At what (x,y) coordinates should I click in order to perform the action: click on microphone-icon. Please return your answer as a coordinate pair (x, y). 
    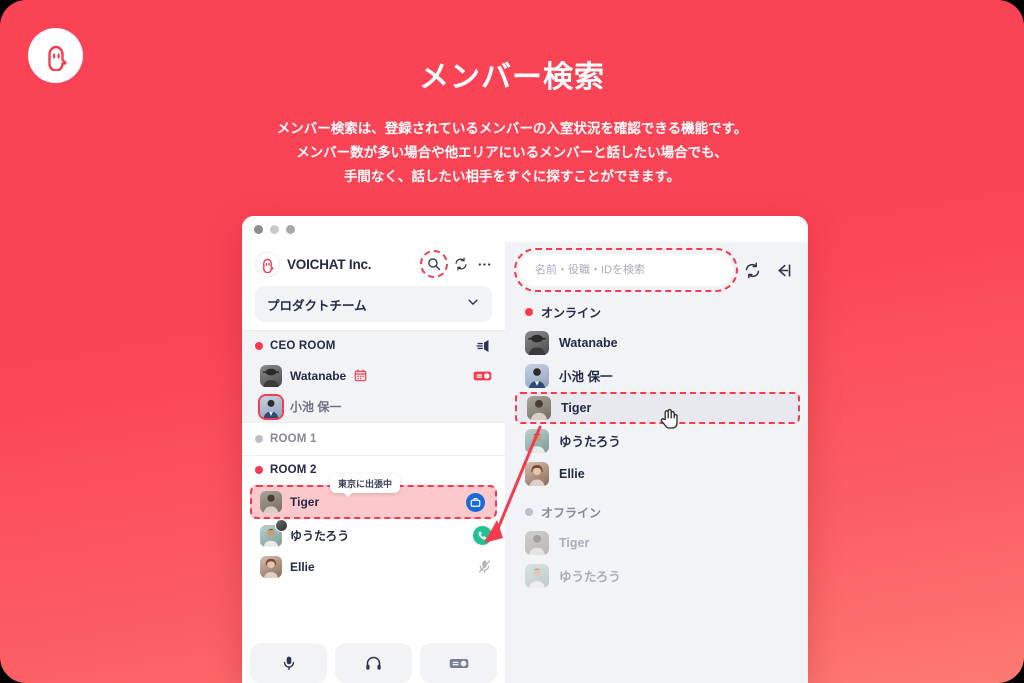
    Looking at the image, I should click on (289, 663).